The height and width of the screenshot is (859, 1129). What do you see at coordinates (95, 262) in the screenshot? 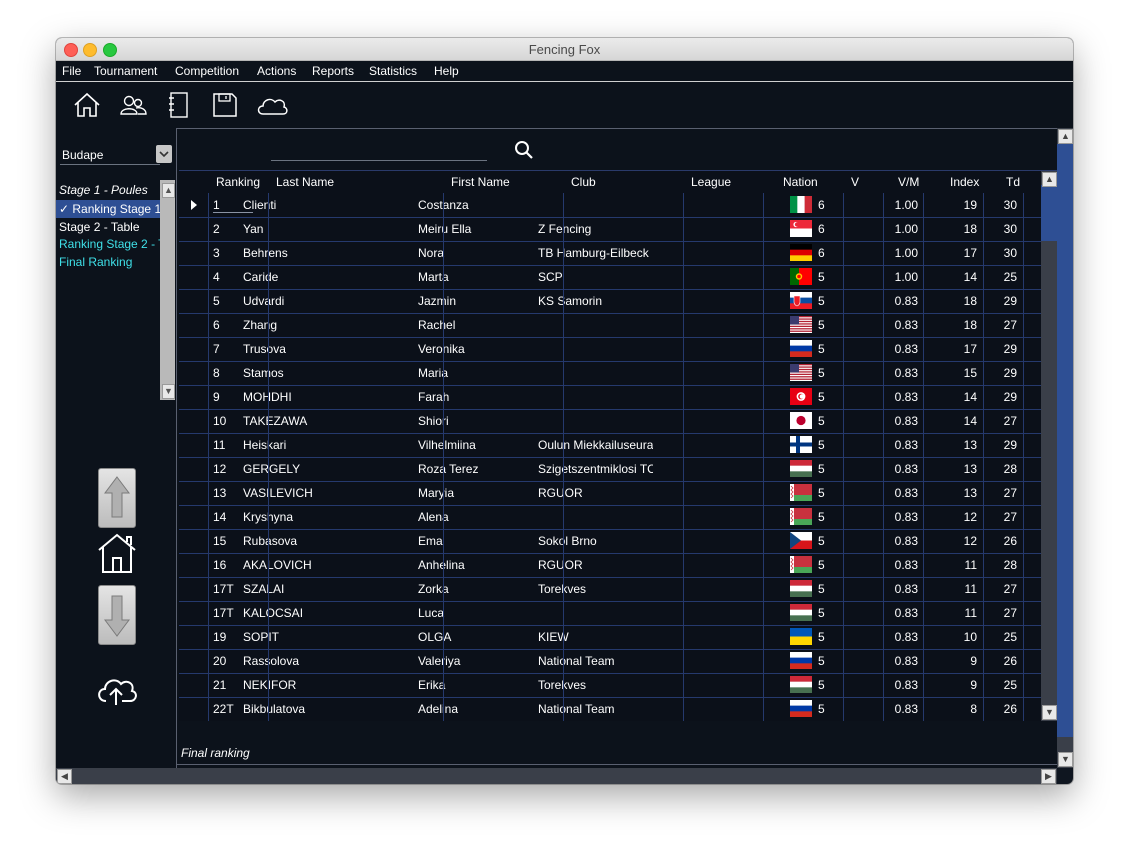
I see `stage-item-final-ranking: Final Ranking` at bounding box center [95, 262].